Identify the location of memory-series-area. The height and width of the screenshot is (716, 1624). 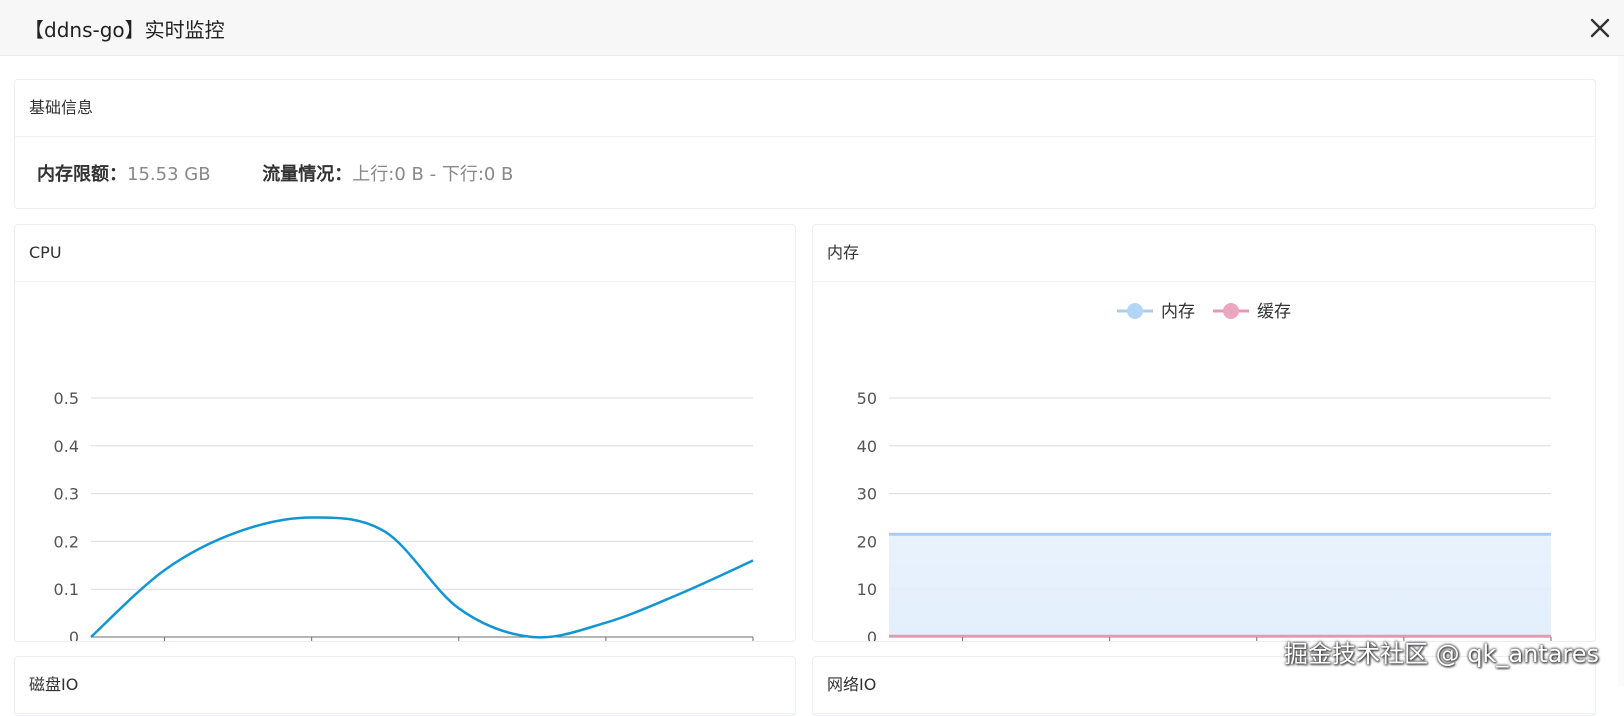
(1220, 585).